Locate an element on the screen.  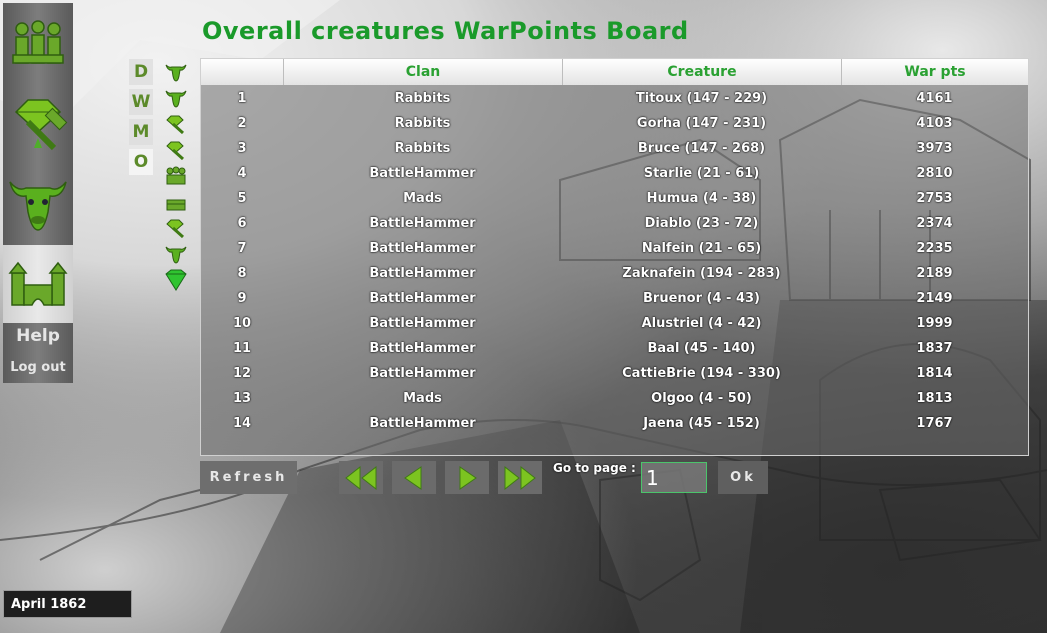
warpoints-cell: 3973 is located at coordinates (934, 148).